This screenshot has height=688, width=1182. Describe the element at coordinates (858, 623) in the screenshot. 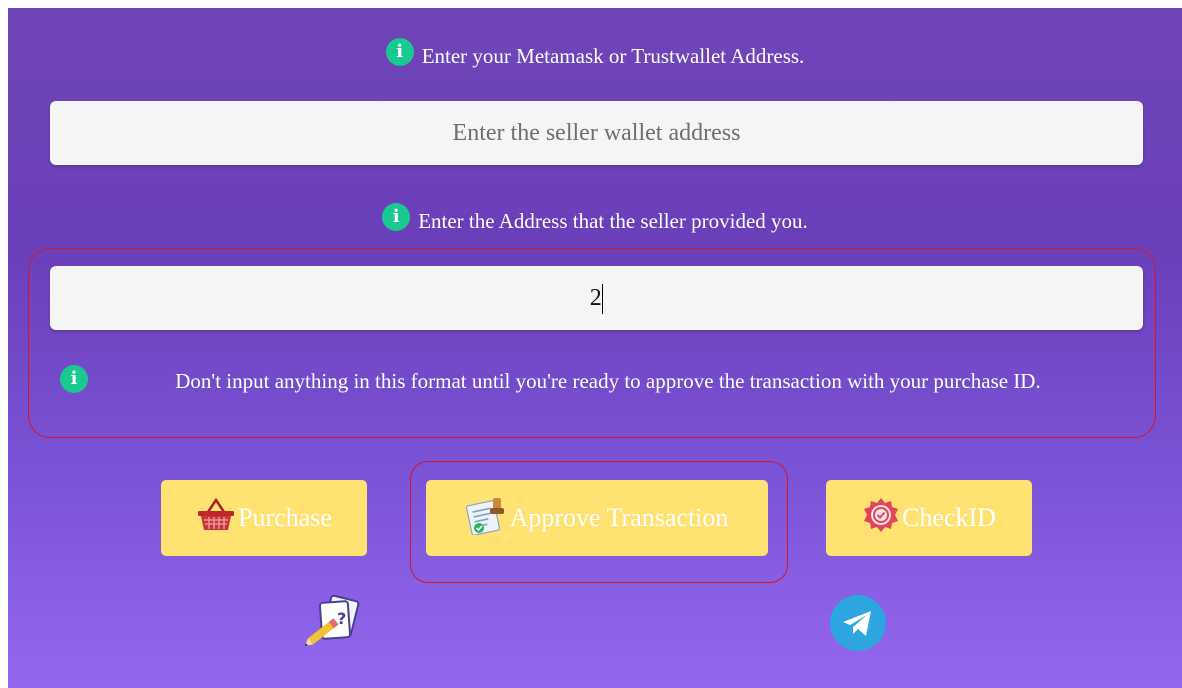

I see `telegram-icon` at that location.